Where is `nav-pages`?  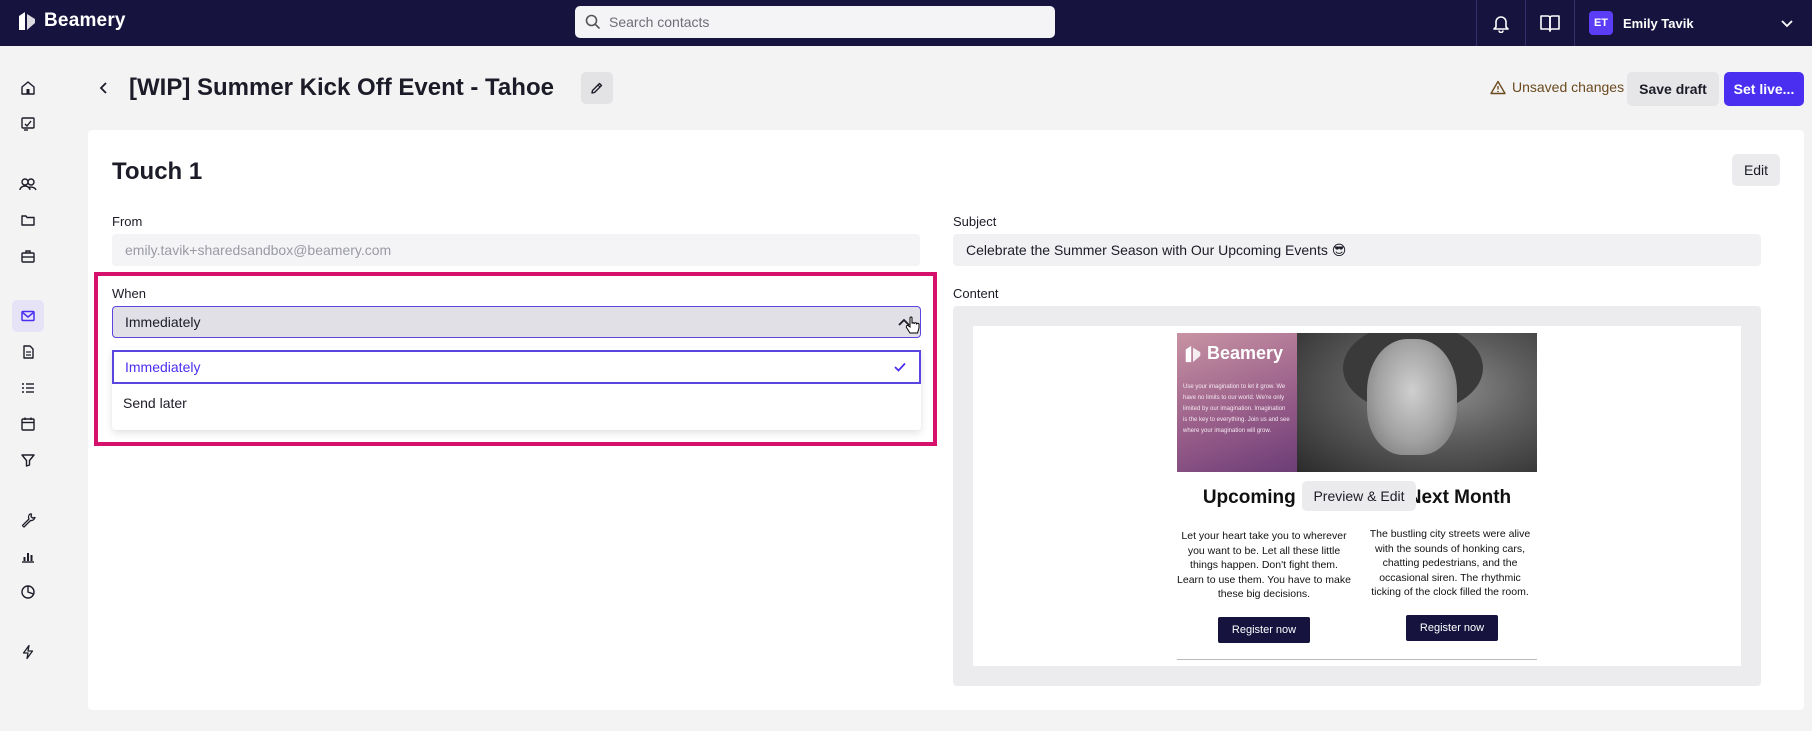
nav-pages is located at coordinates (28, 352).